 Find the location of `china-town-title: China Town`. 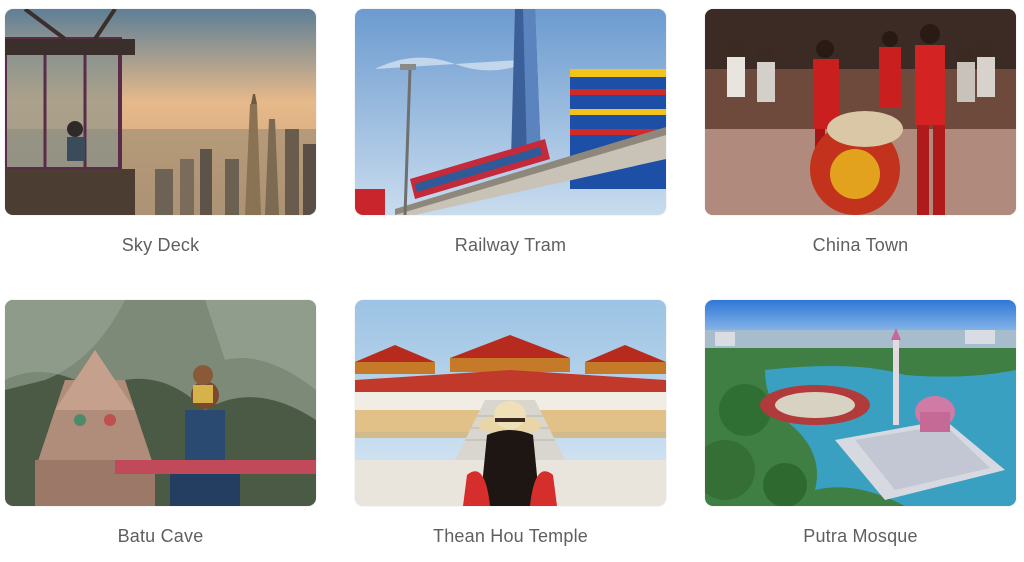

china-town-title: China Town is located at coordinates (860, 245).